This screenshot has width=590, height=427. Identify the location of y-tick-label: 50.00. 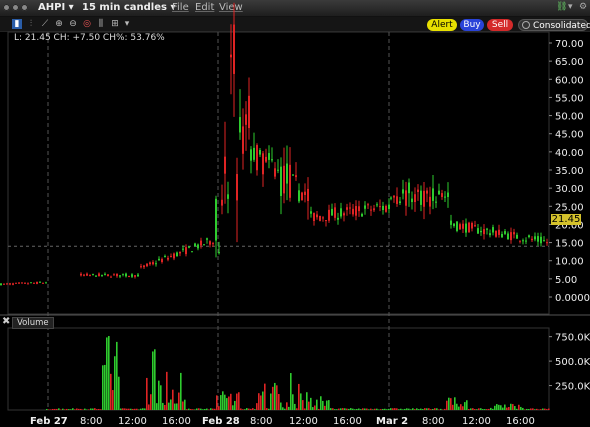
(569, 117).